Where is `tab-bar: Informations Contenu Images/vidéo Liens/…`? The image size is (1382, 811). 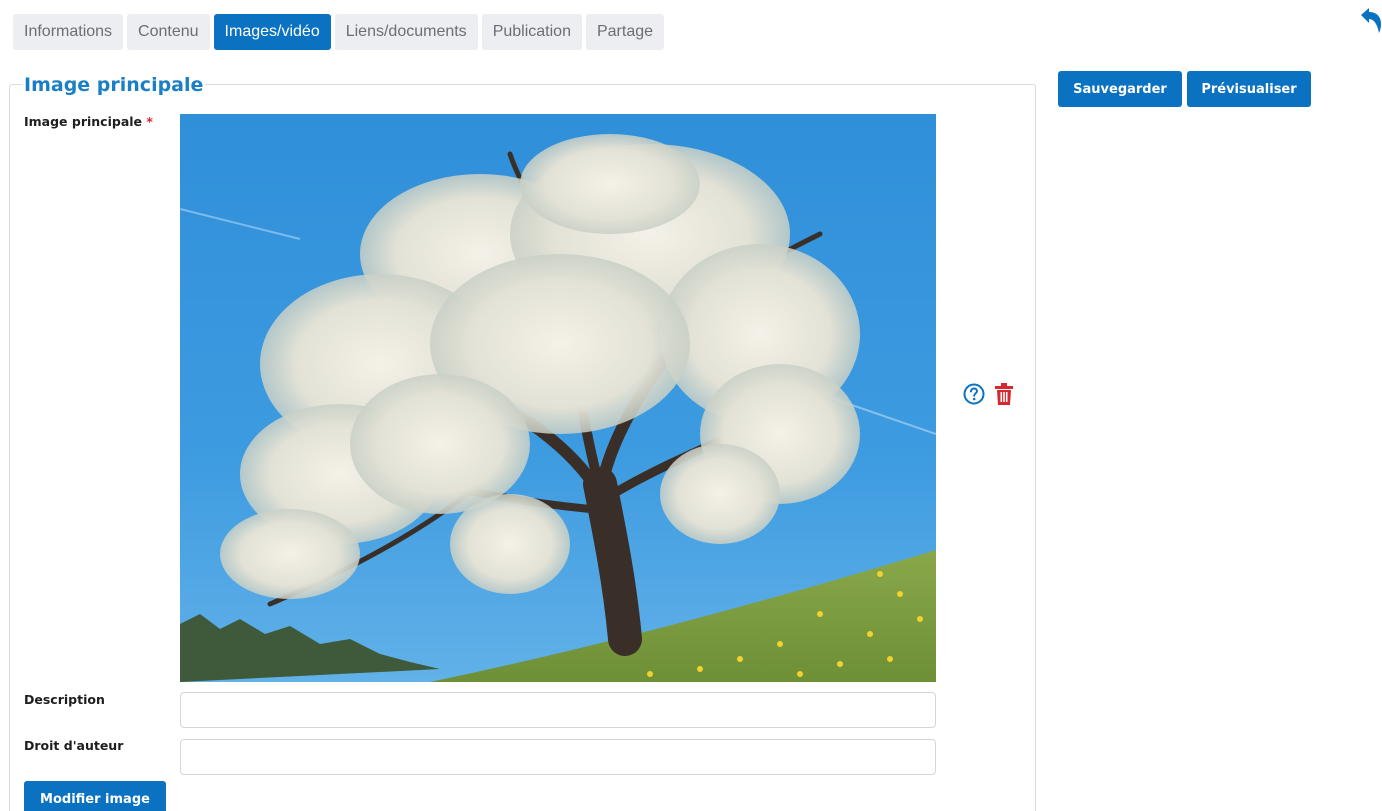
tab-bar: Informations Contenu Images/vidéo Liens/… is located at coordinates (339, 32).